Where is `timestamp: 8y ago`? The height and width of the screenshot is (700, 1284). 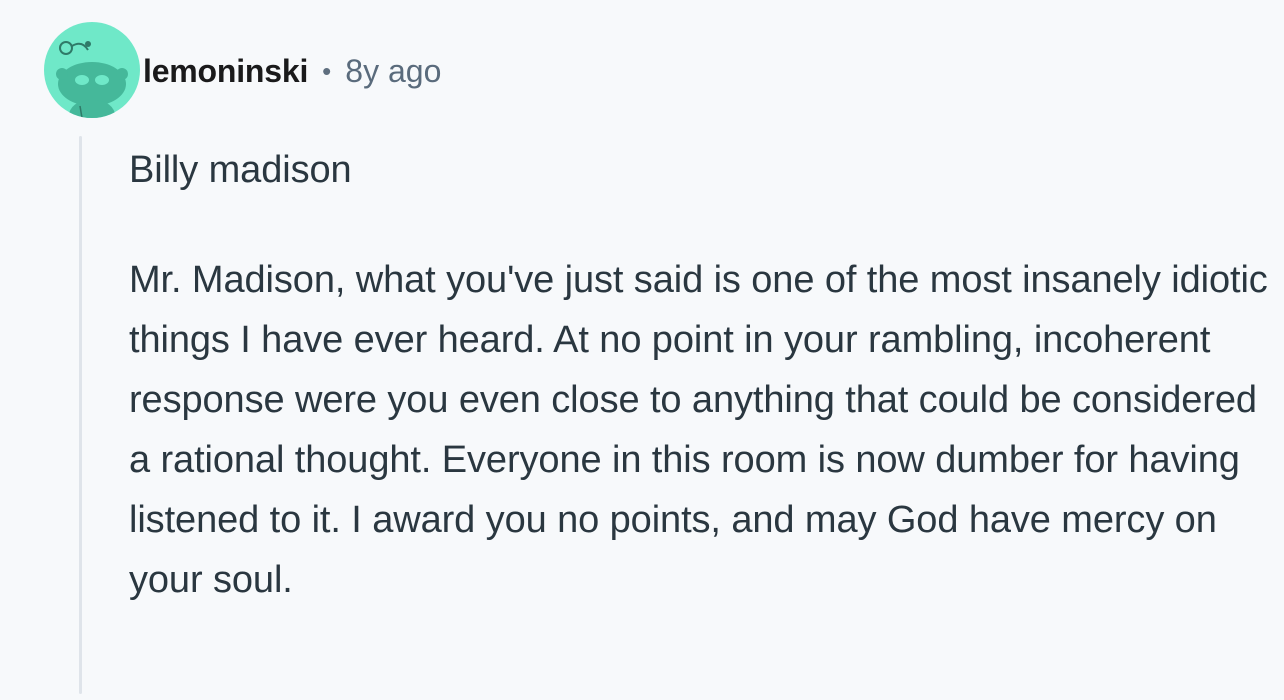
timestamp: 8y ago is located at coordinates (393, 71).